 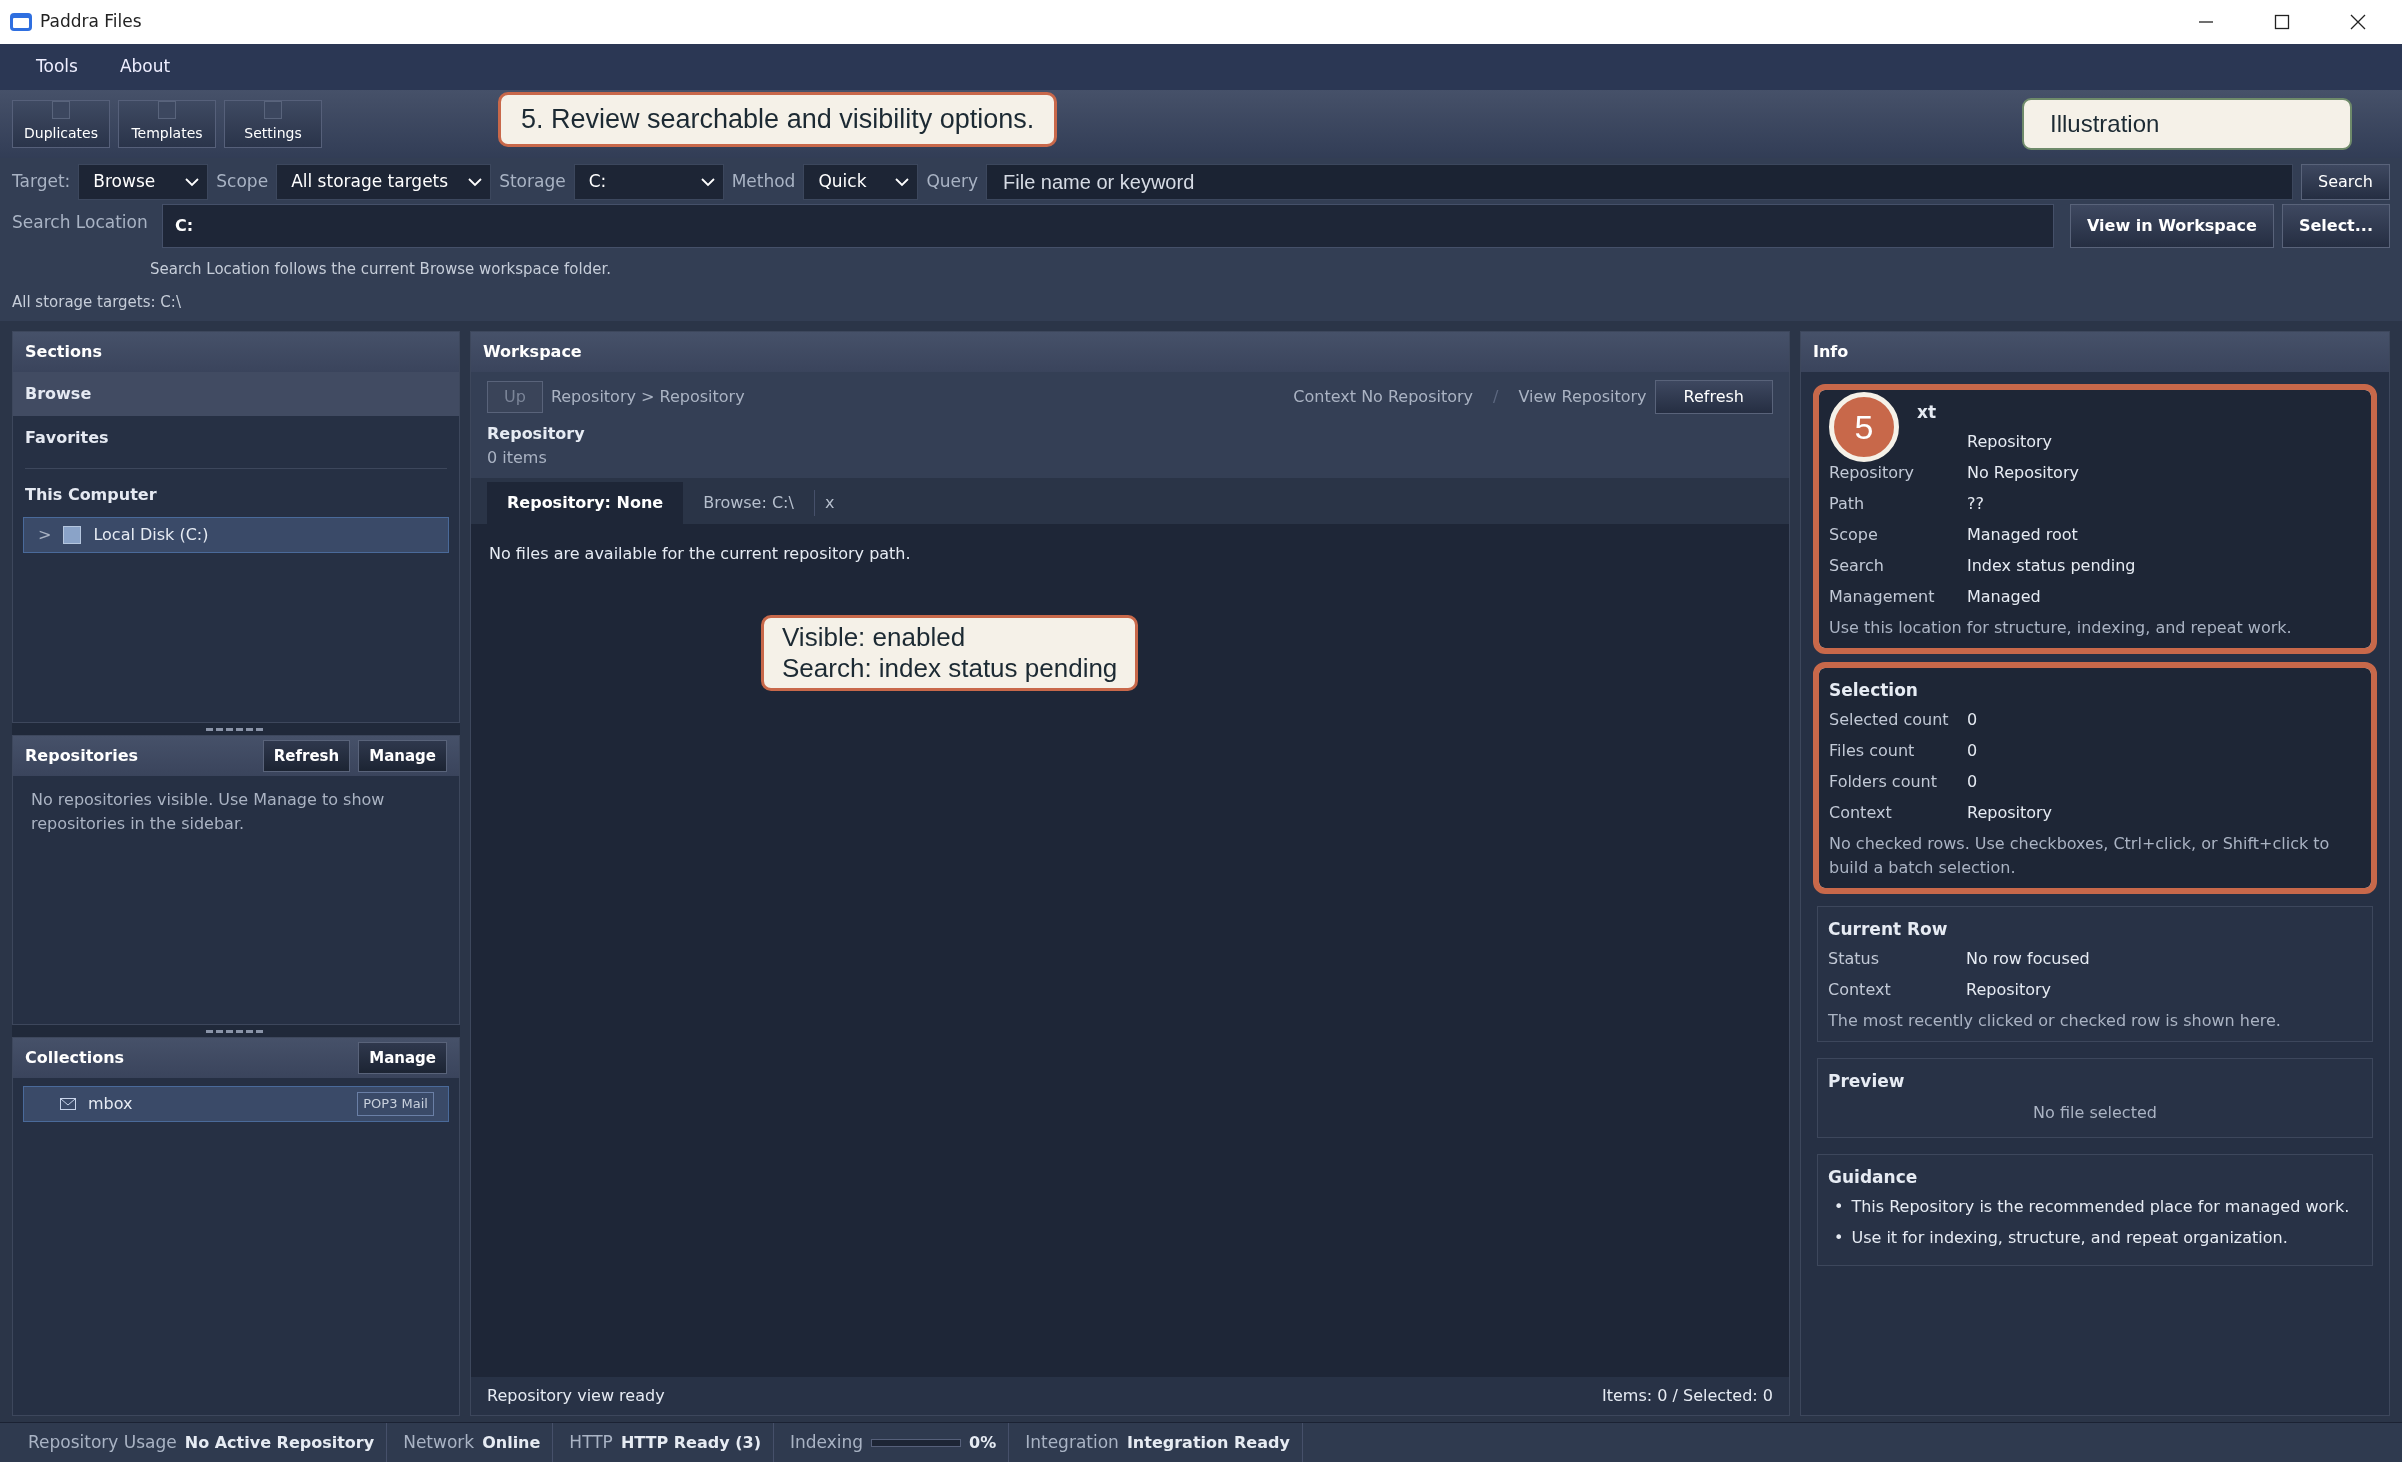 I want to click on row-label: Selected count, so click(x=1889, y=720).